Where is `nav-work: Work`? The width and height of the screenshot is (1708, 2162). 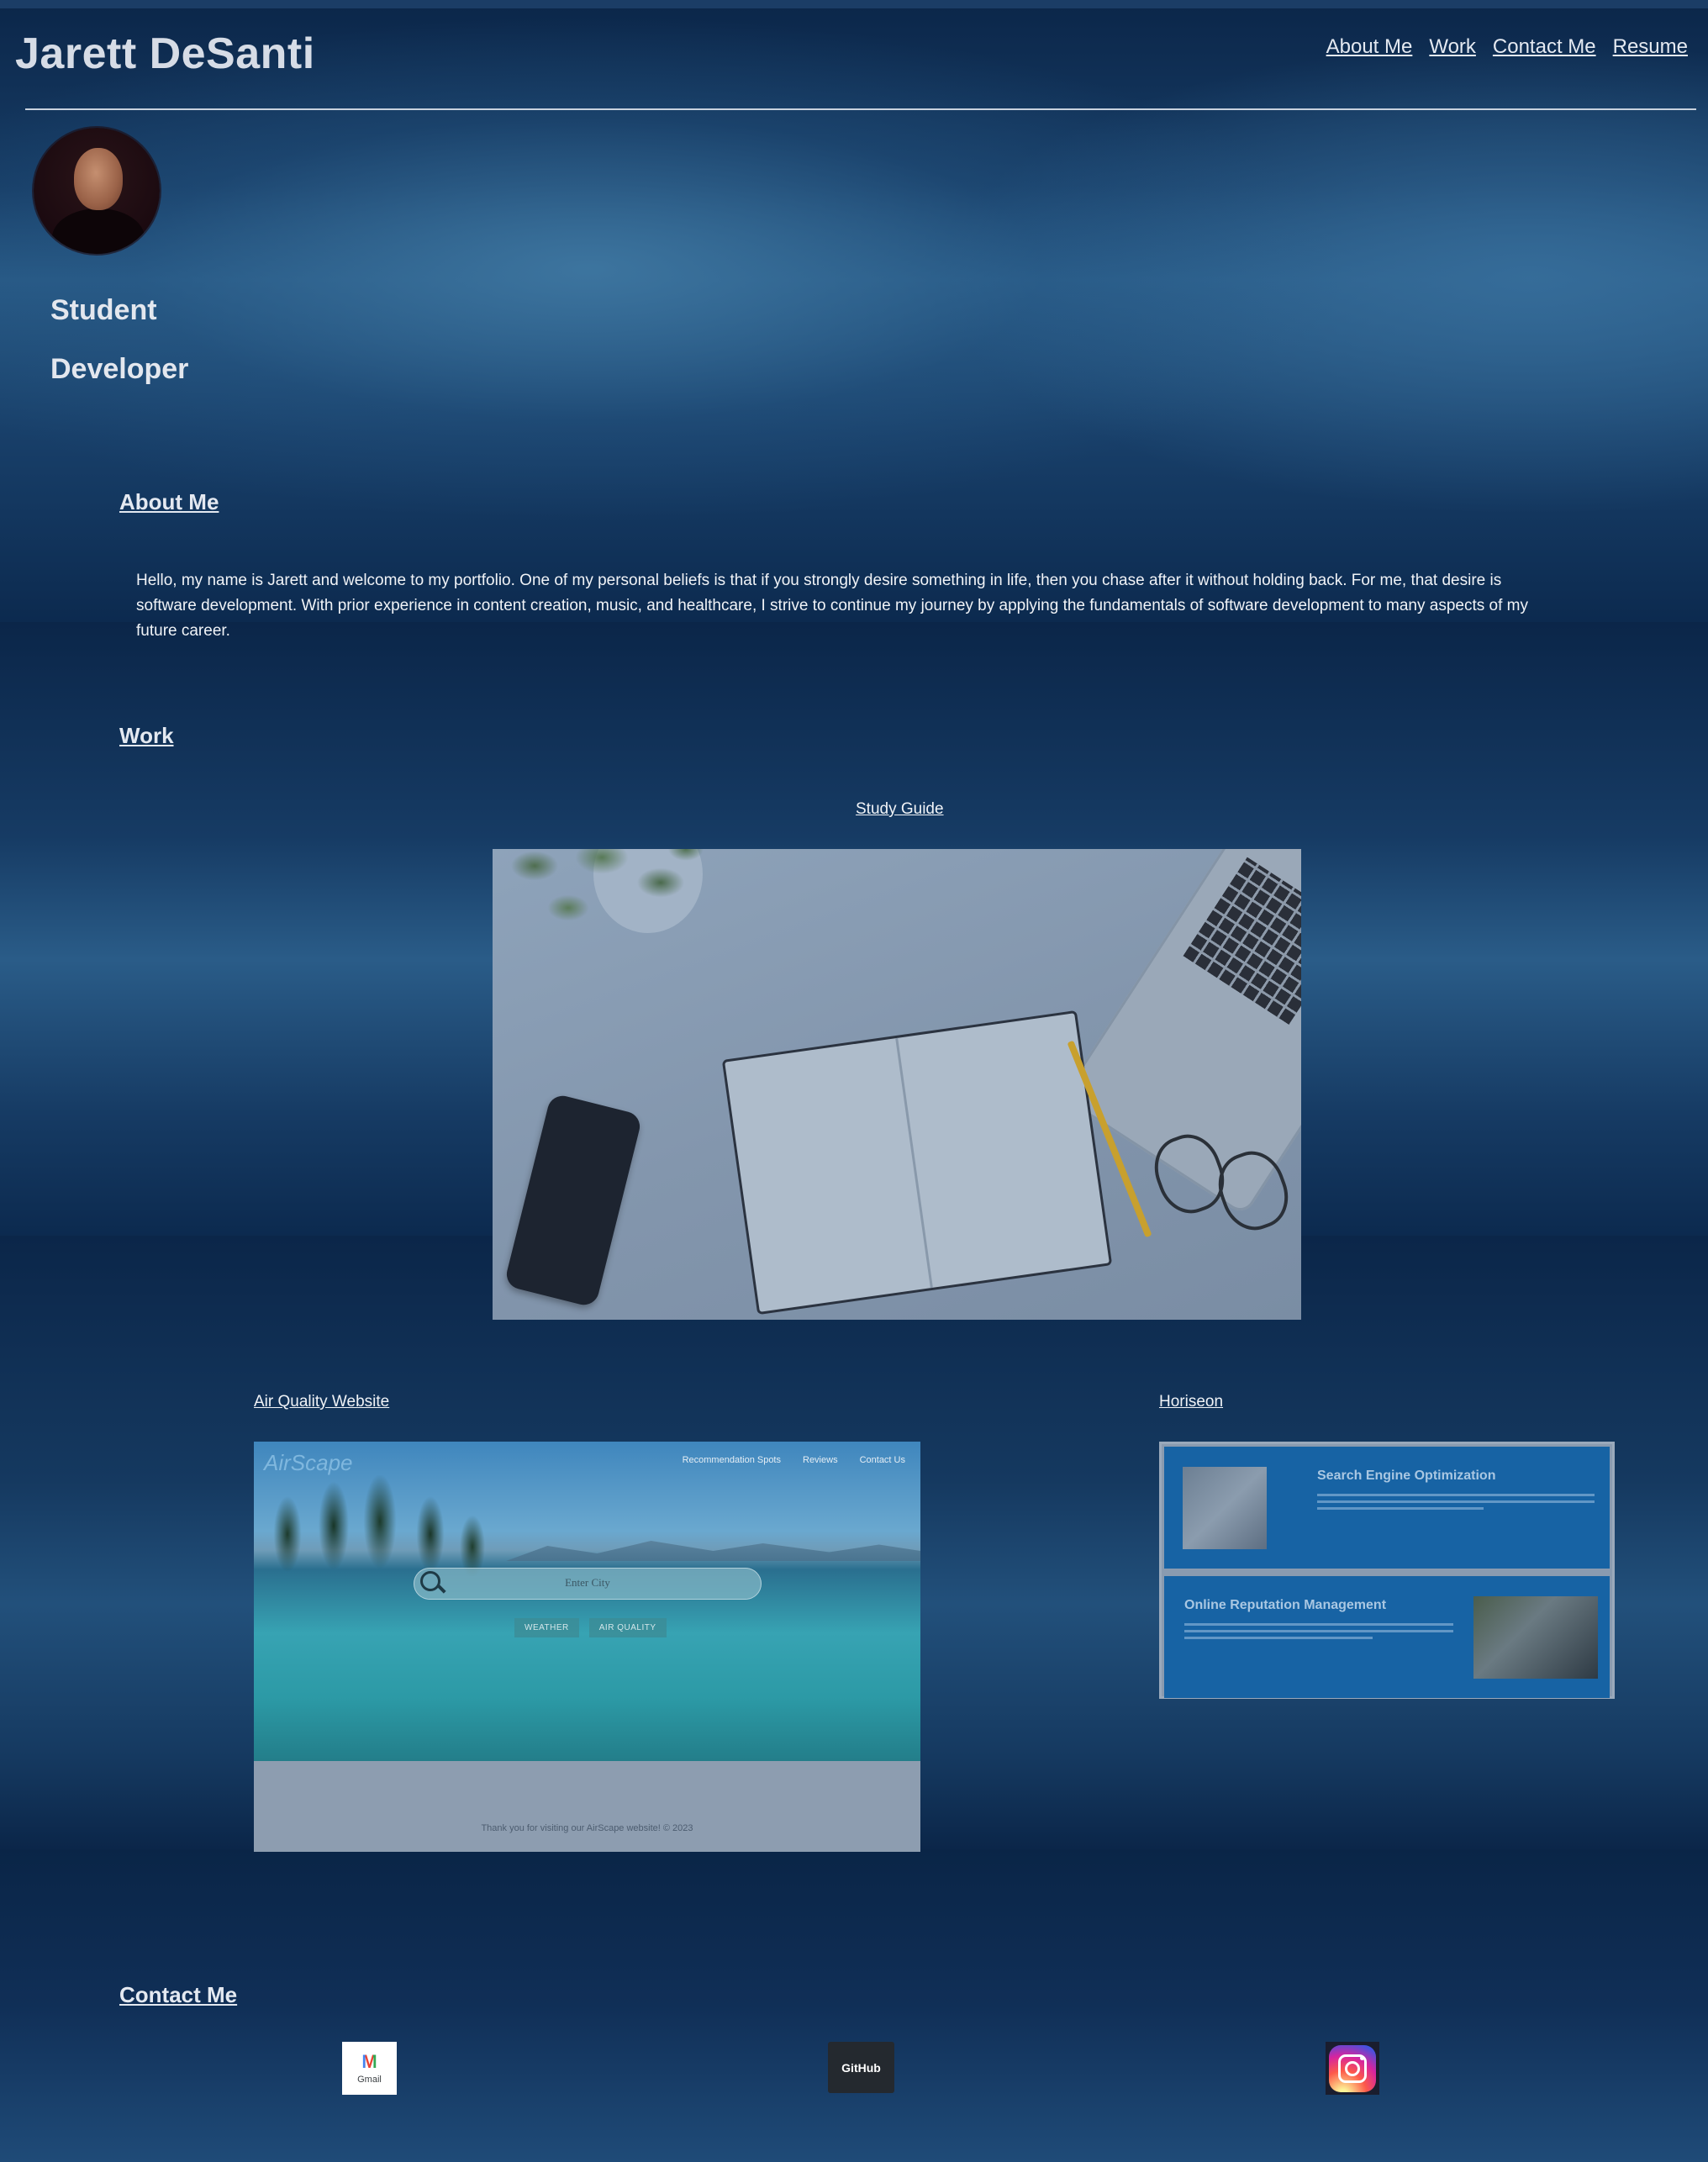
nav-work: Work is located at coordinates (1452, 47).